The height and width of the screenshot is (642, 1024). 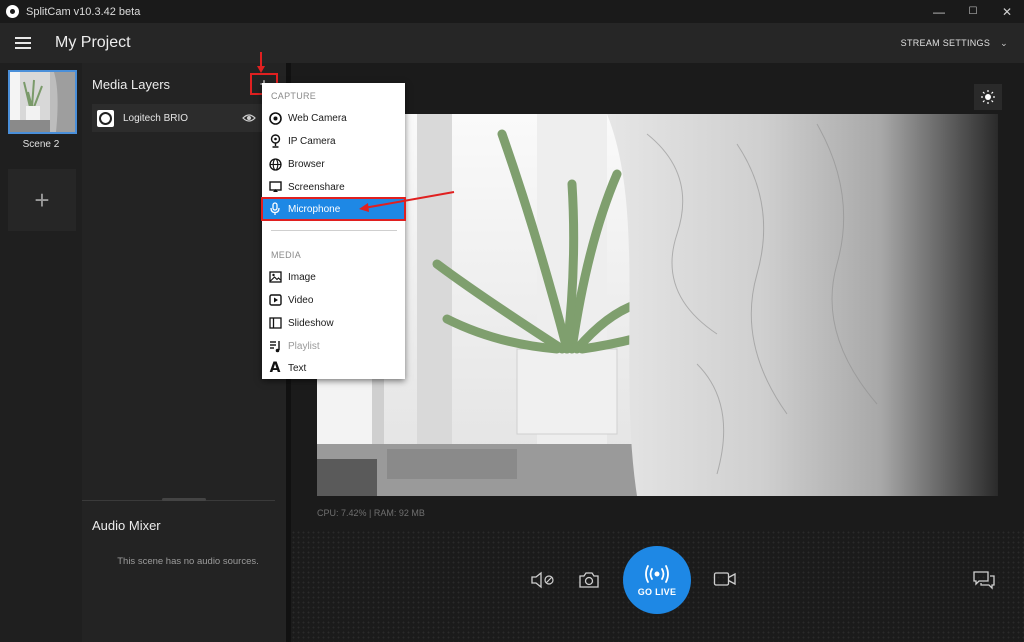 What do you see at coordinates (23, 43) in the screenshot?
I see `hamburger-menu-icon` at bounding box center [23, 43].